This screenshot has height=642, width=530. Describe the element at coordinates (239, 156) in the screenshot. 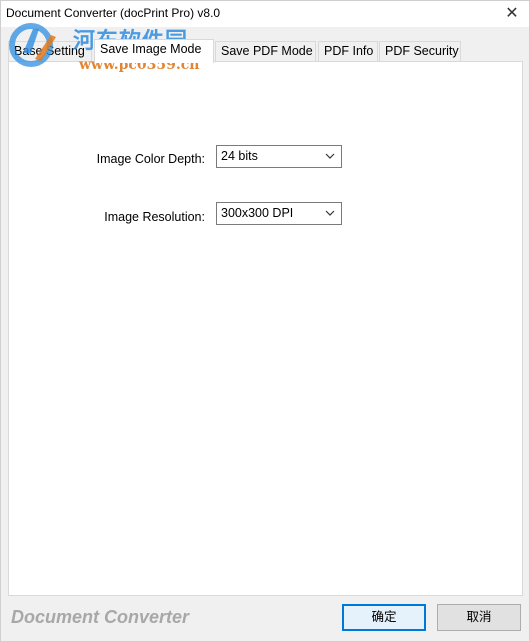

I see `color-depth-value: 24 bits` at that location.